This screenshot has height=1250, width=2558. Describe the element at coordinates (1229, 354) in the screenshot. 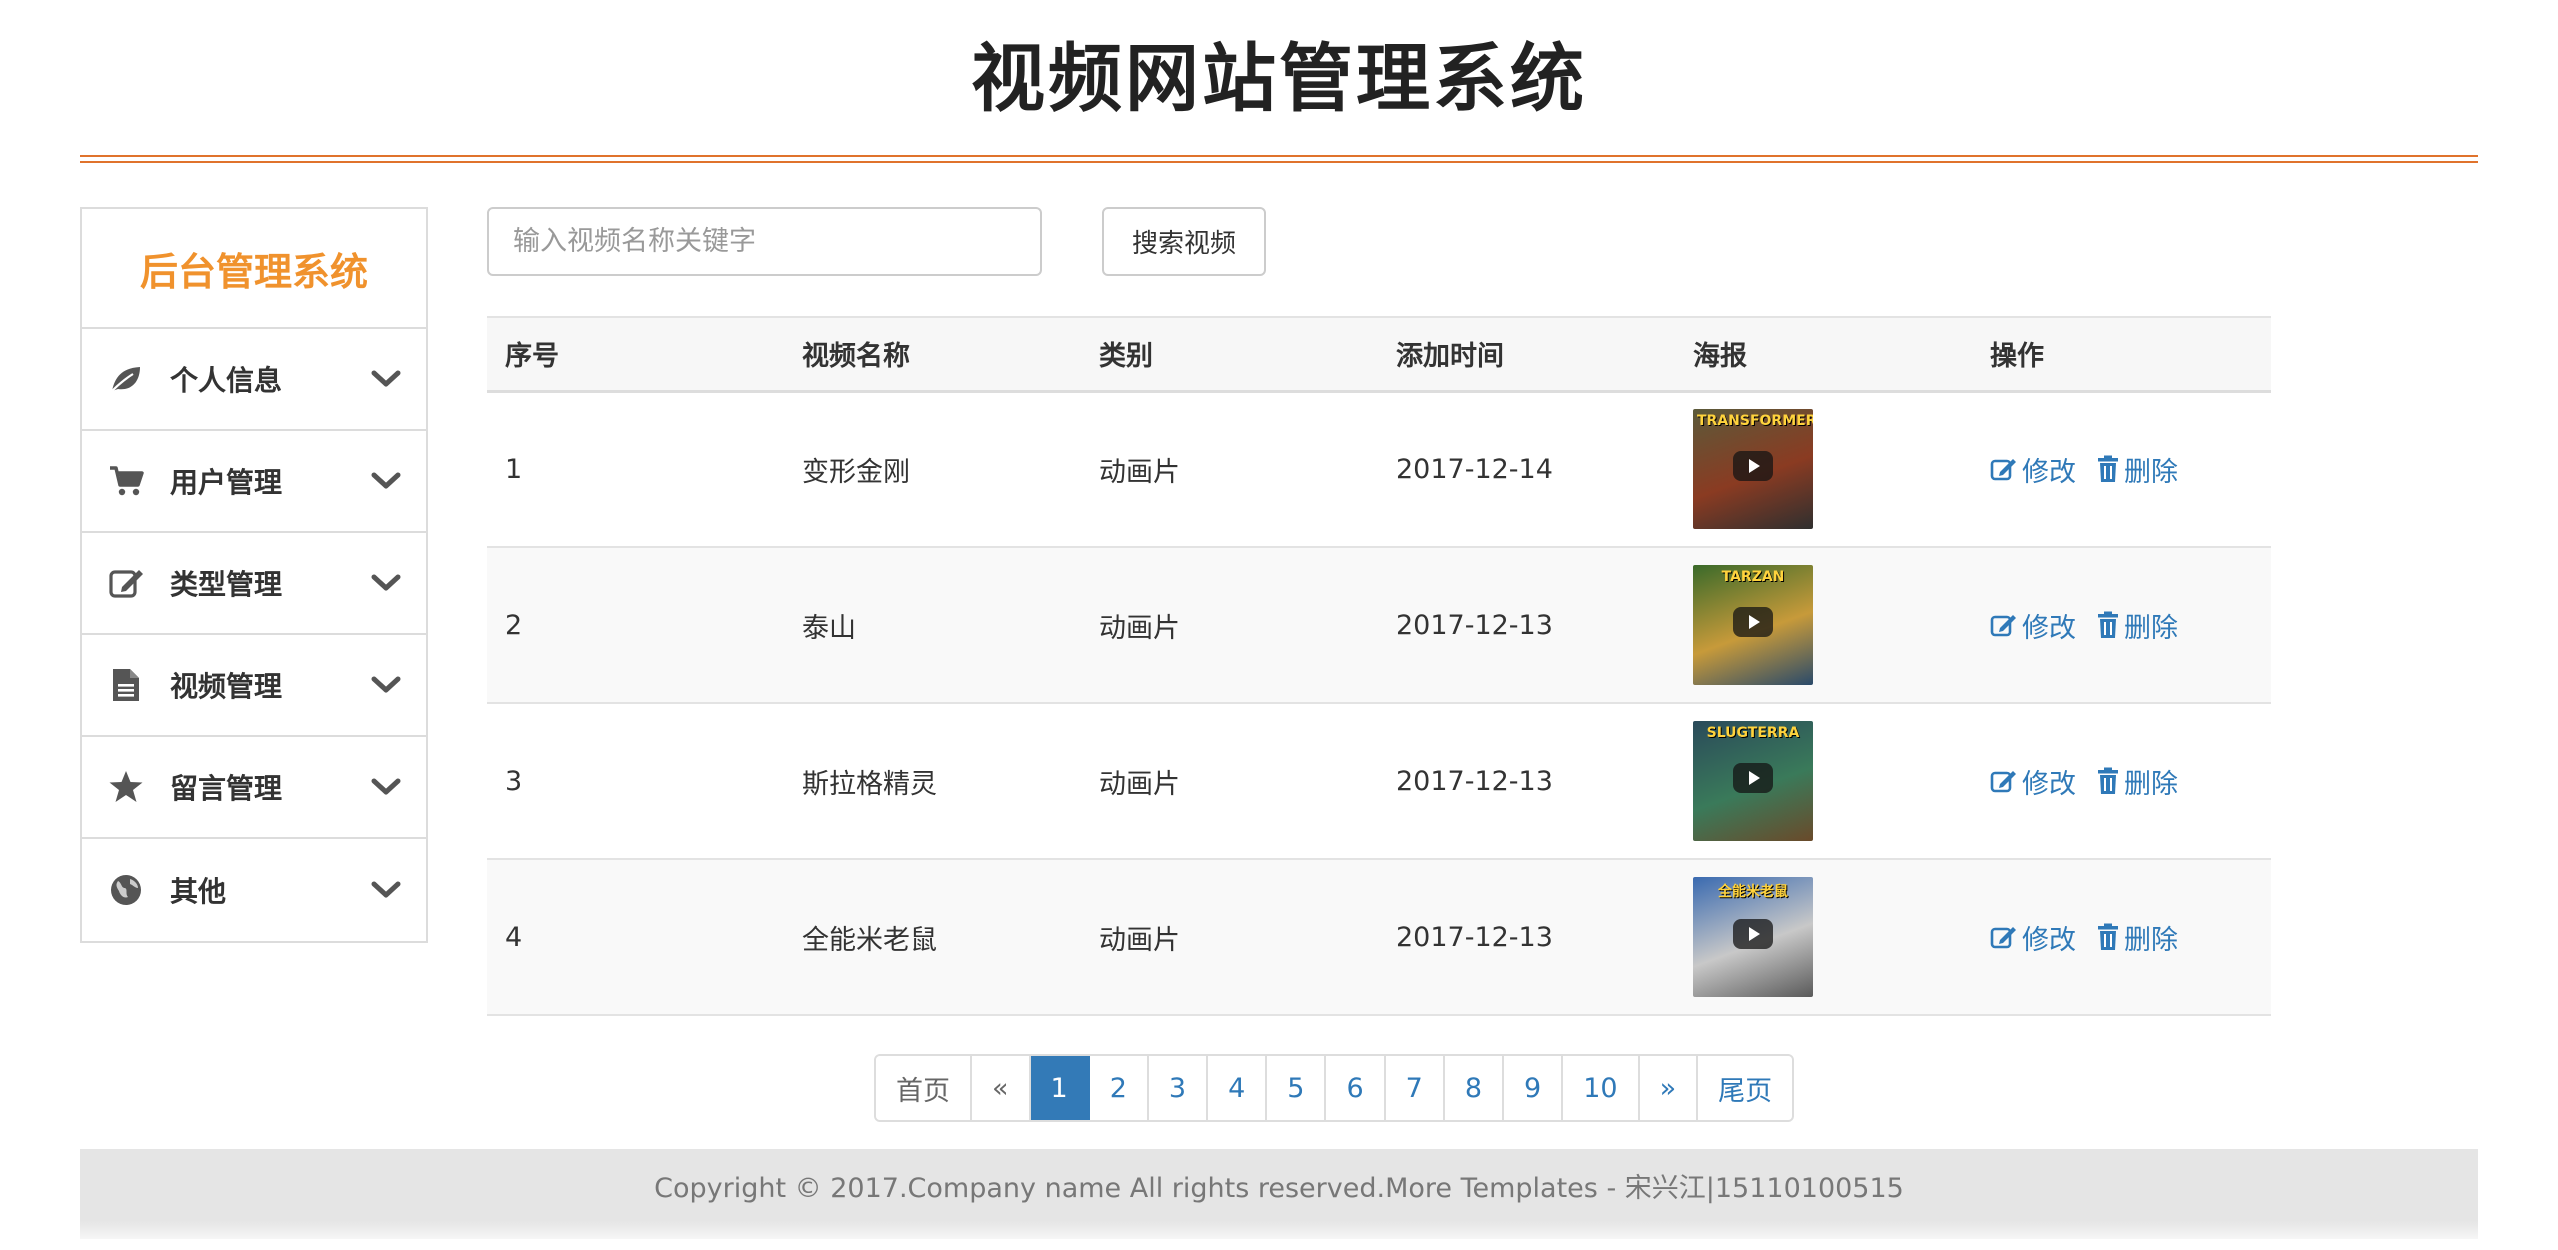

I see `column-header-category: 类别` at that location.